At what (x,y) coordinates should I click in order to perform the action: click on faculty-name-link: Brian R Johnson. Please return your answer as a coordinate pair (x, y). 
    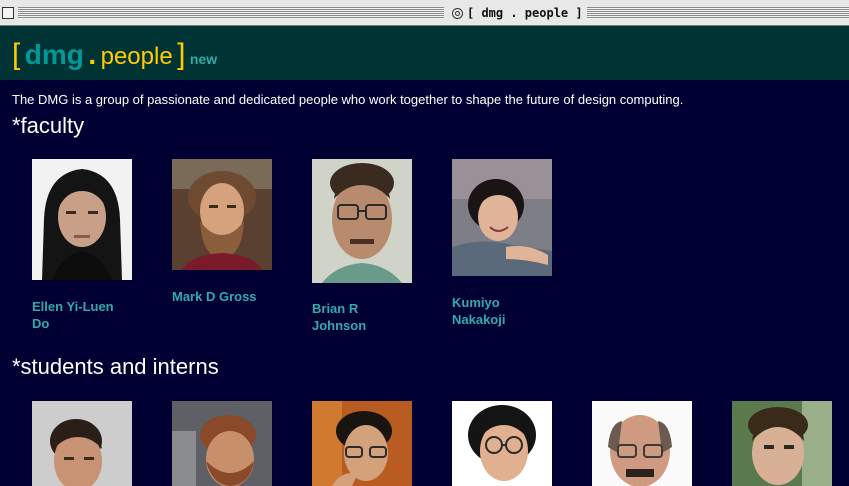
    Looking at the image, I should click on (362, 317).